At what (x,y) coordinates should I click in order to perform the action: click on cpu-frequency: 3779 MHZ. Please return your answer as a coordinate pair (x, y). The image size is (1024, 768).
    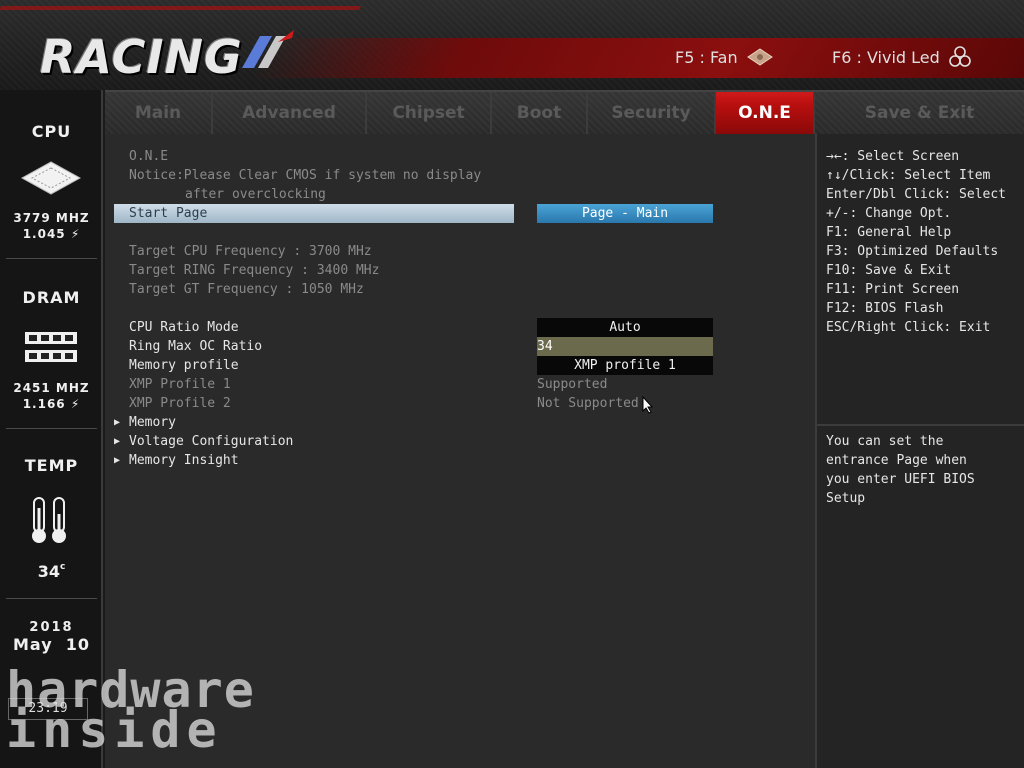
    Looking at the image, I should click on (51, 218).